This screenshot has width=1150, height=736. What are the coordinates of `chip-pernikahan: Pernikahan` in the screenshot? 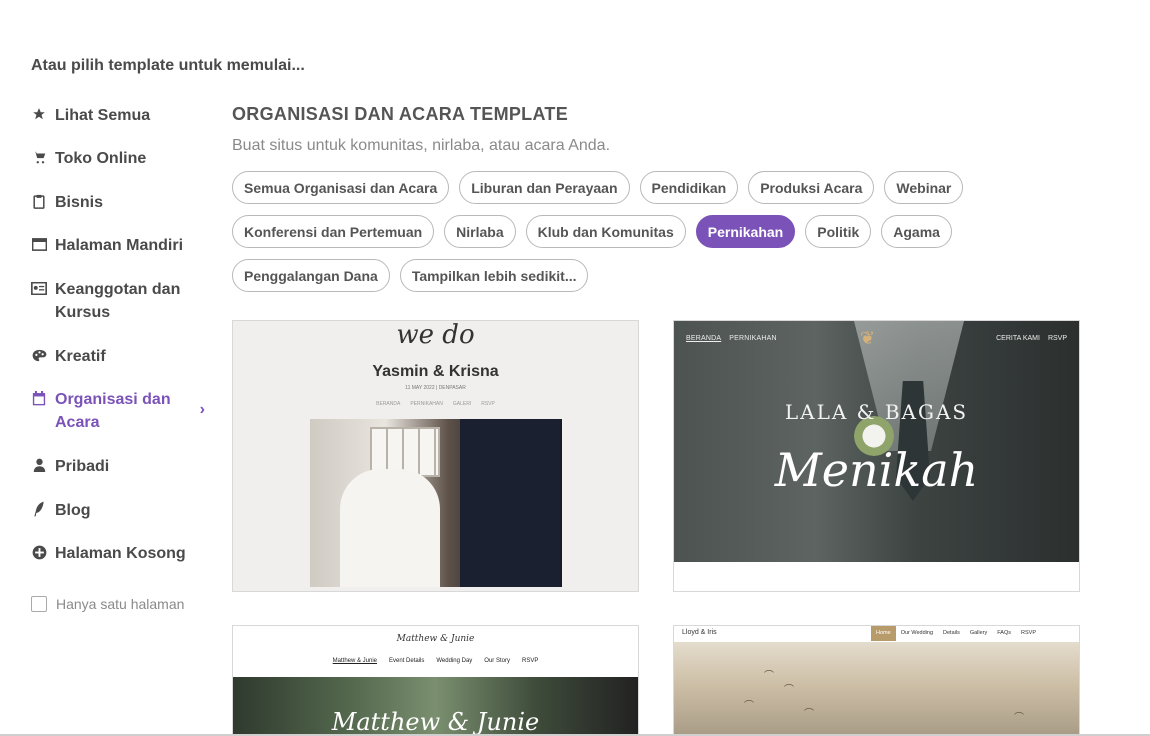 It's located at (745, 231).